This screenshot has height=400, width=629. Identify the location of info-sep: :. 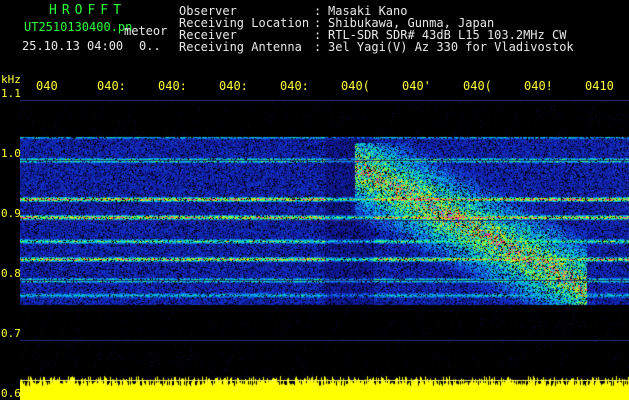
(318, 47).